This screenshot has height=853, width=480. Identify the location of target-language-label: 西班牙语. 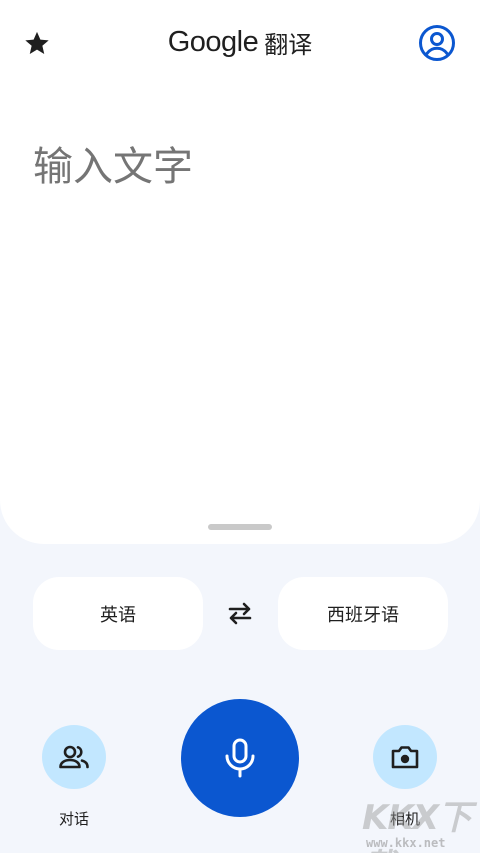
(363, 615).